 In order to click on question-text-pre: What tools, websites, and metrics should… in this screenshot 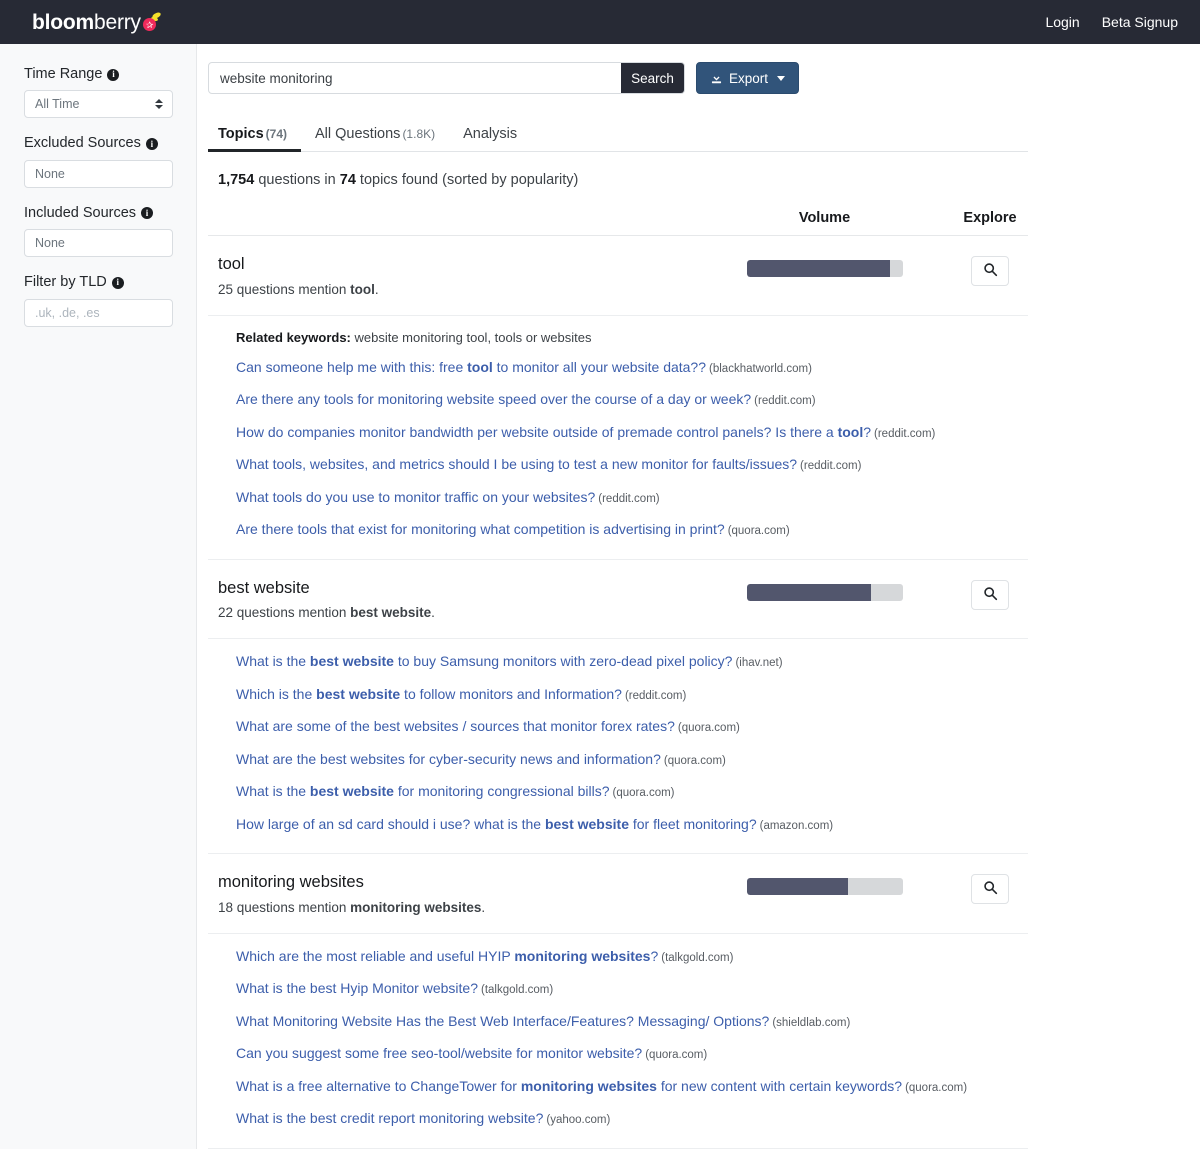, I will do `click(517, 464)`.